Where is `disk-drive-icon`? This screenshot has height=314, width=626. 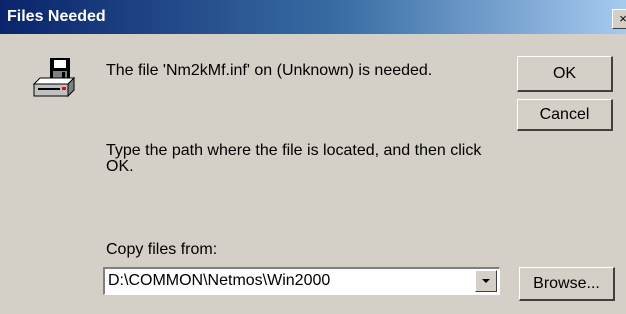 disk-drive-icon is located at coordinates (54, 78).